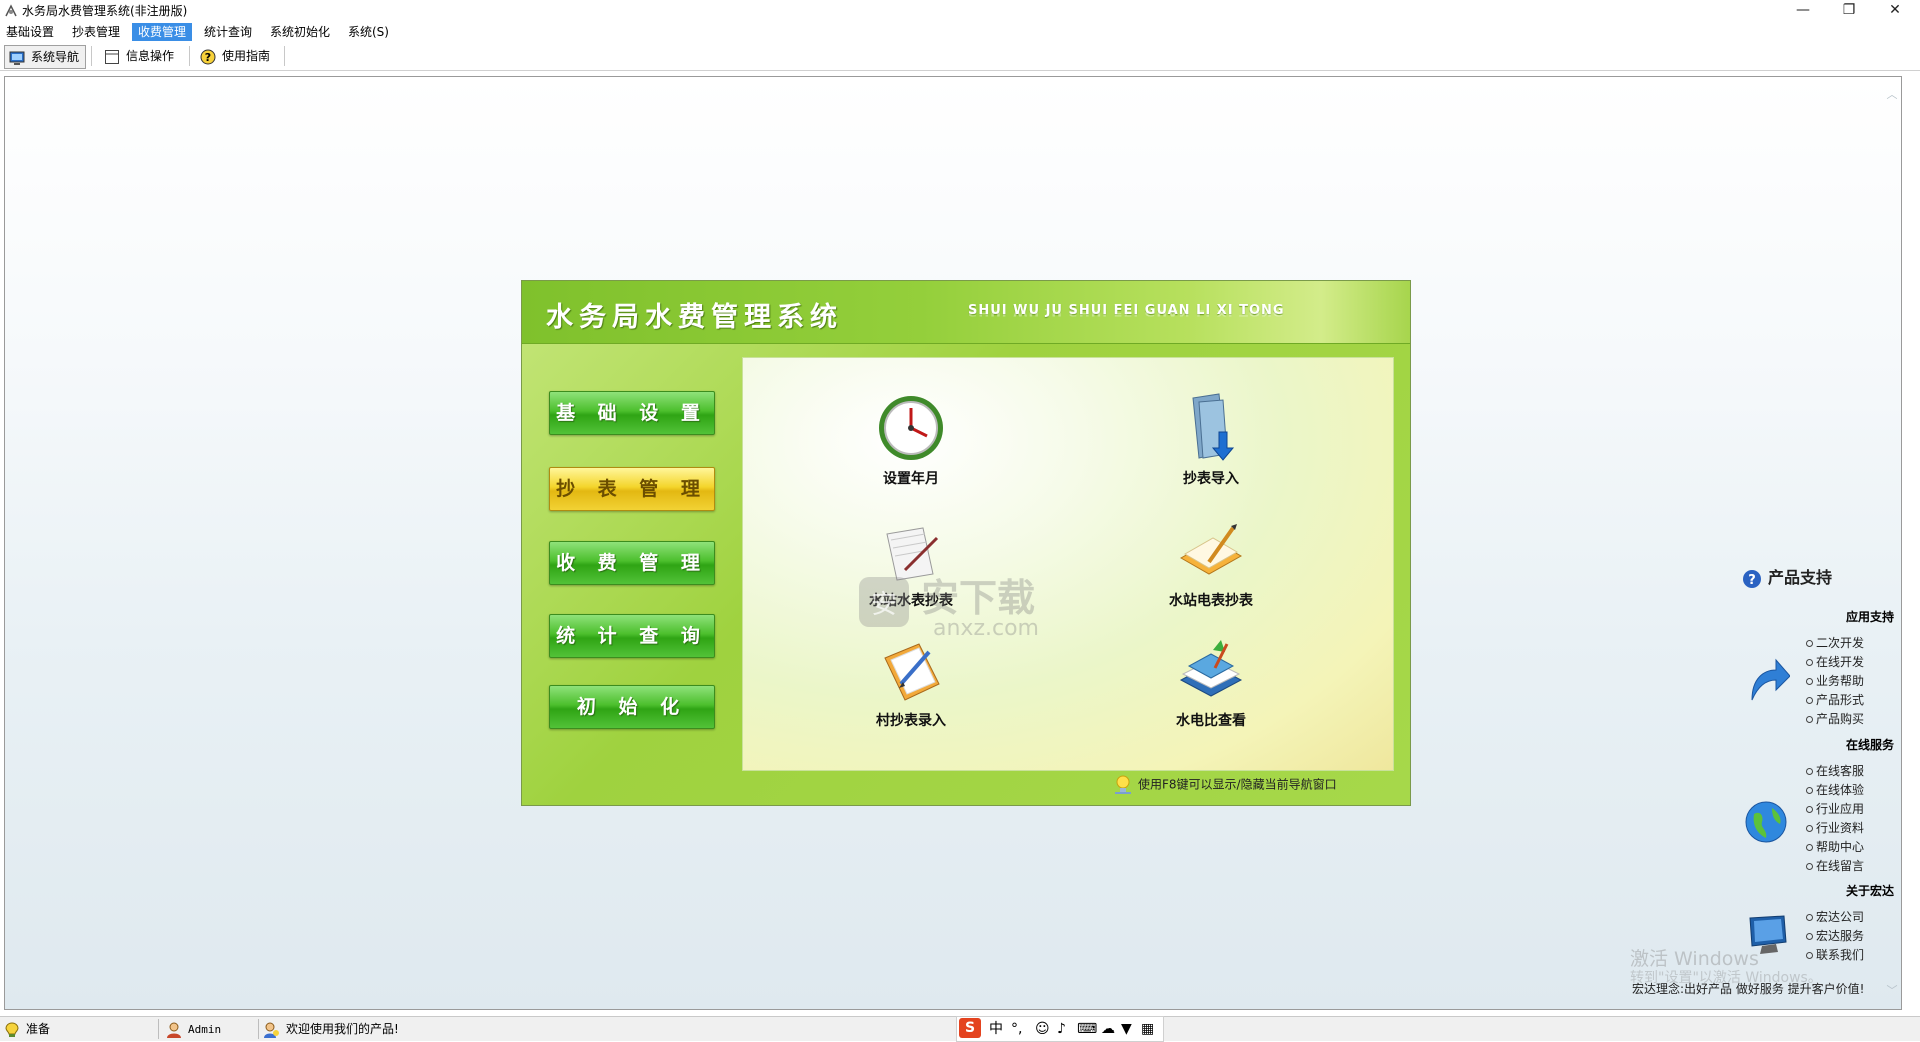 The image size is (1920, 1042). Describe the element at coordinates (30, 32) in the screenshot. I see `menu-basic-settings: 基础设置` at that location.